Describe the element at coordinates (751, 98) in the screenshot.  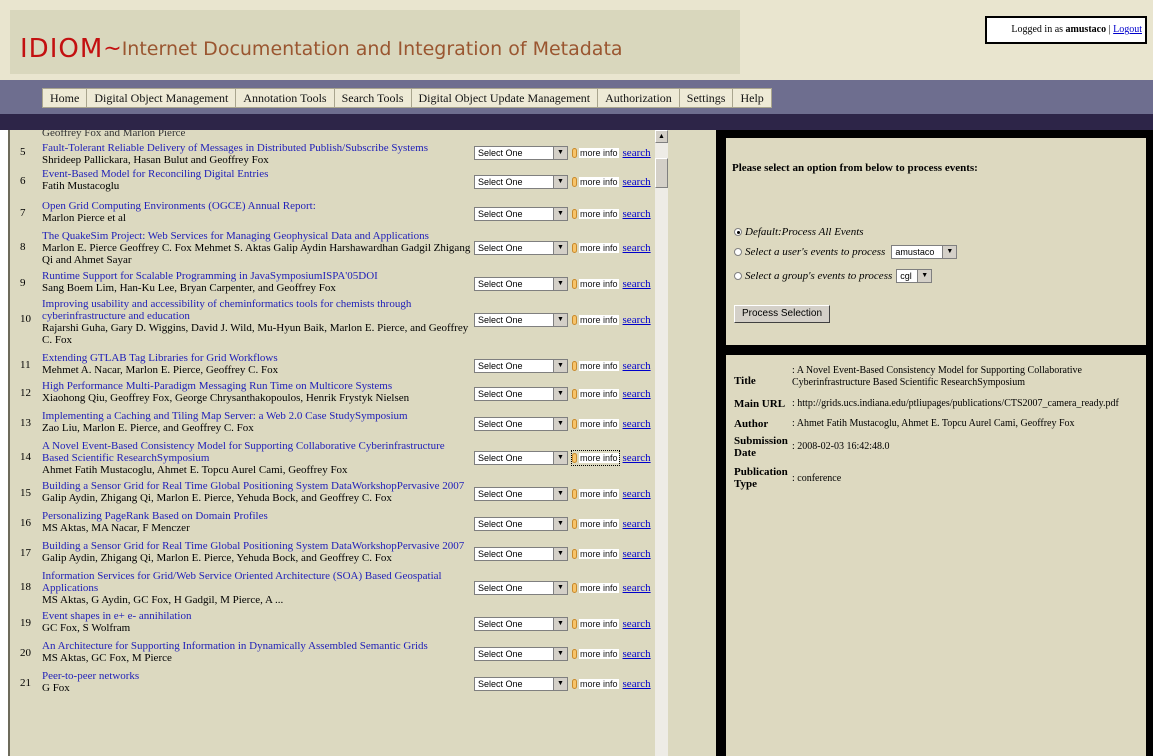
I see `nav-item-help: Help` at that location.